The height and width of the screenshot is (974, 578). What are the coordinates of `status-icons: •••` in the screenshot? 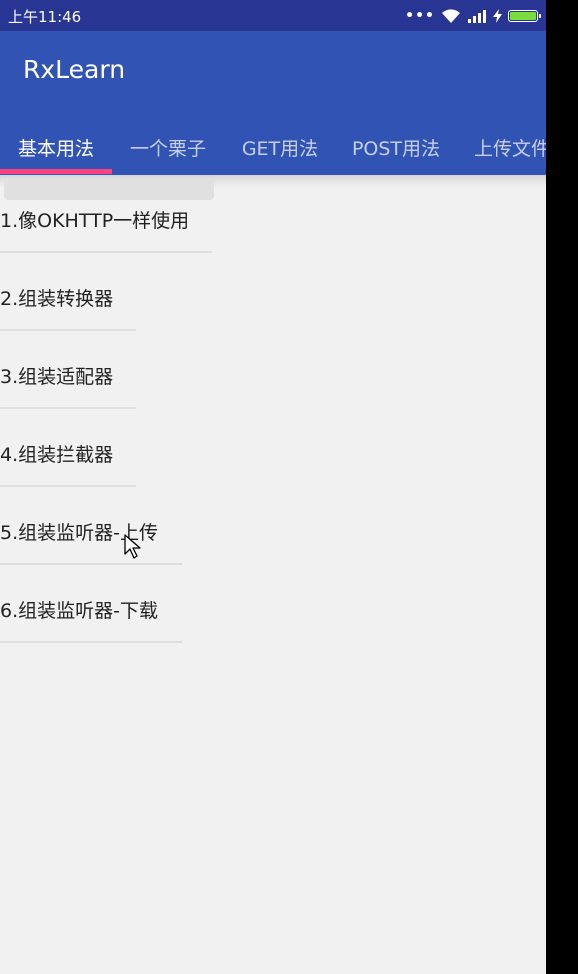 It's located at (473, 16).